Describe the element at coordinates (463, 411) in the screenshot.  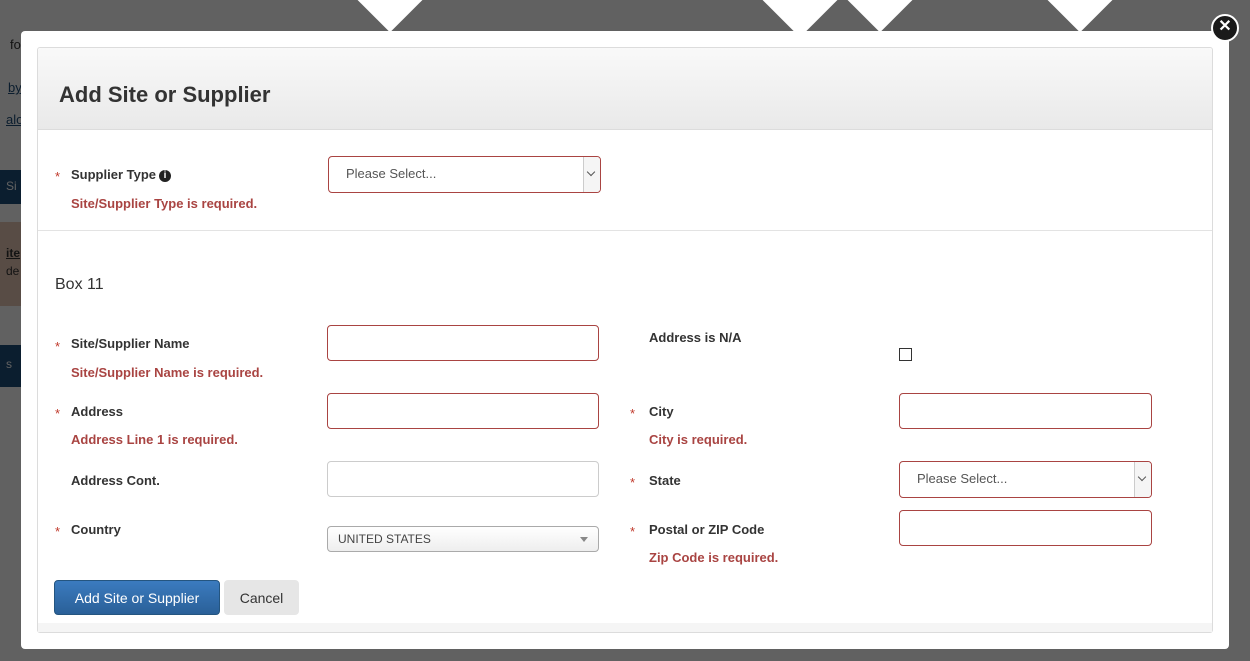
I see `address-input` at that location.